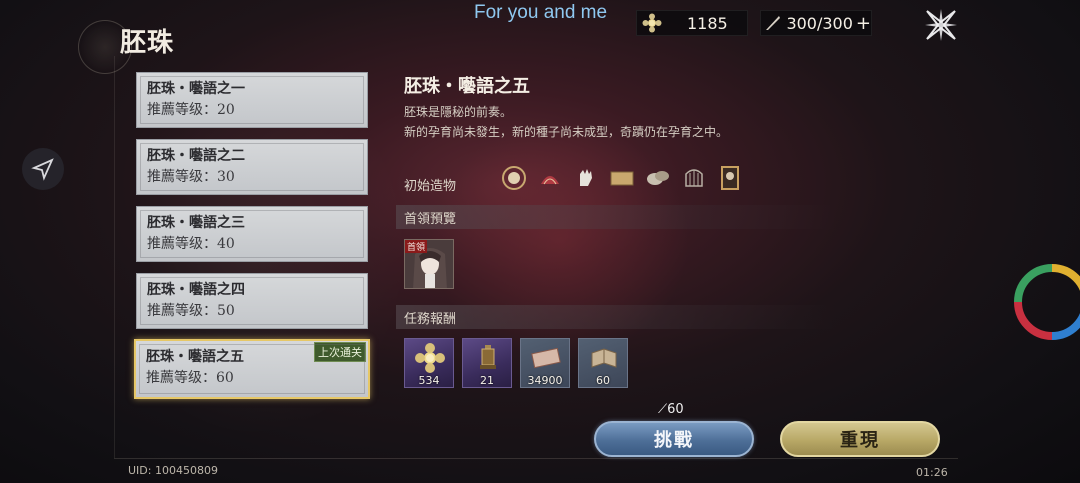  Describe the element at coordinates (603, 380) in the screenshot. I see `reward-count: 60` at that location.